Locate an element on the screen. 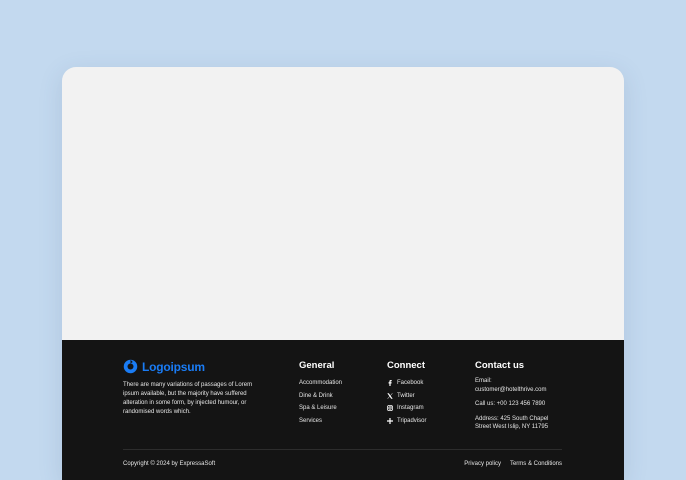  legal-links: Privacy policy Terms & Conditions is located at coordinates (513, 464).